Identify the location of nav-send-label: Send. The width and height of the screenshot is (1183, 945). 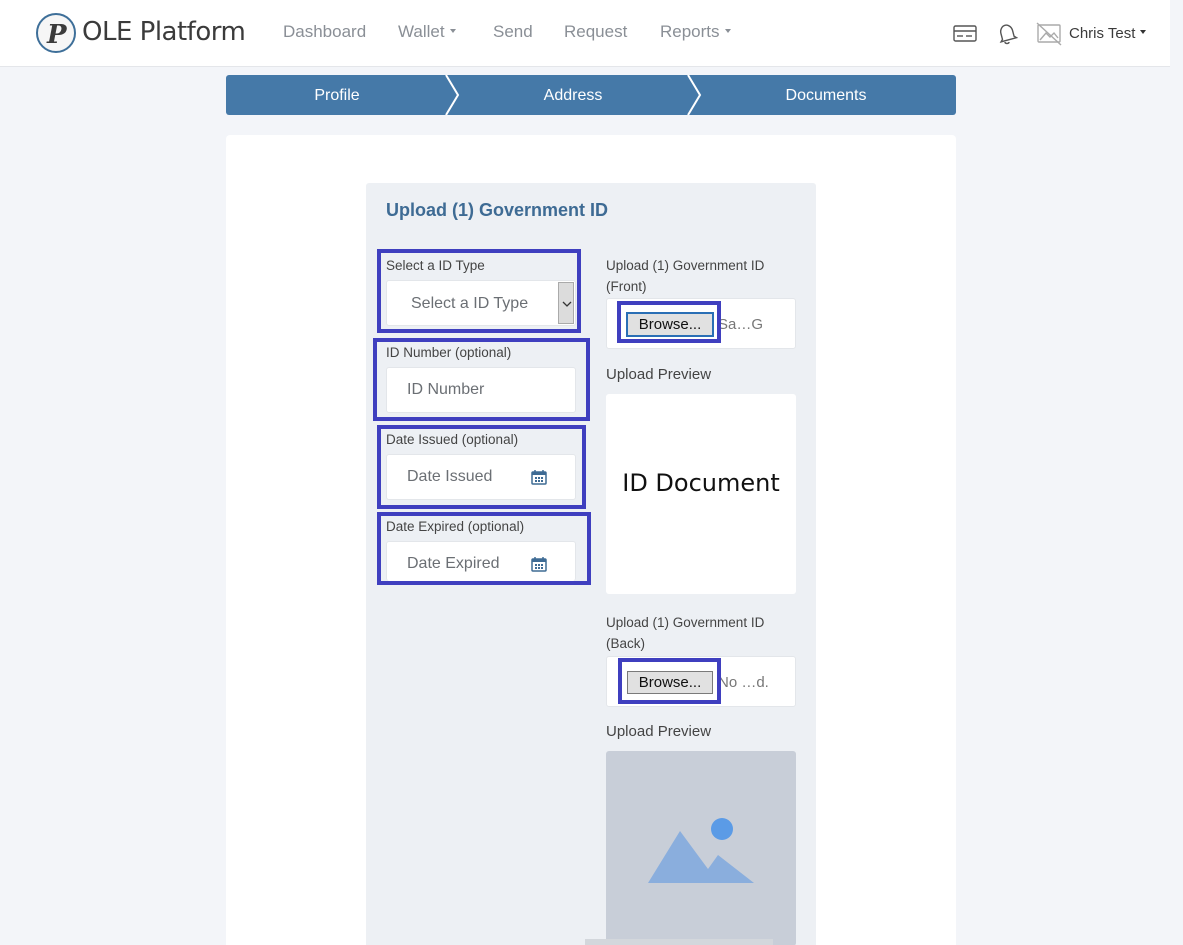
(513, 31).